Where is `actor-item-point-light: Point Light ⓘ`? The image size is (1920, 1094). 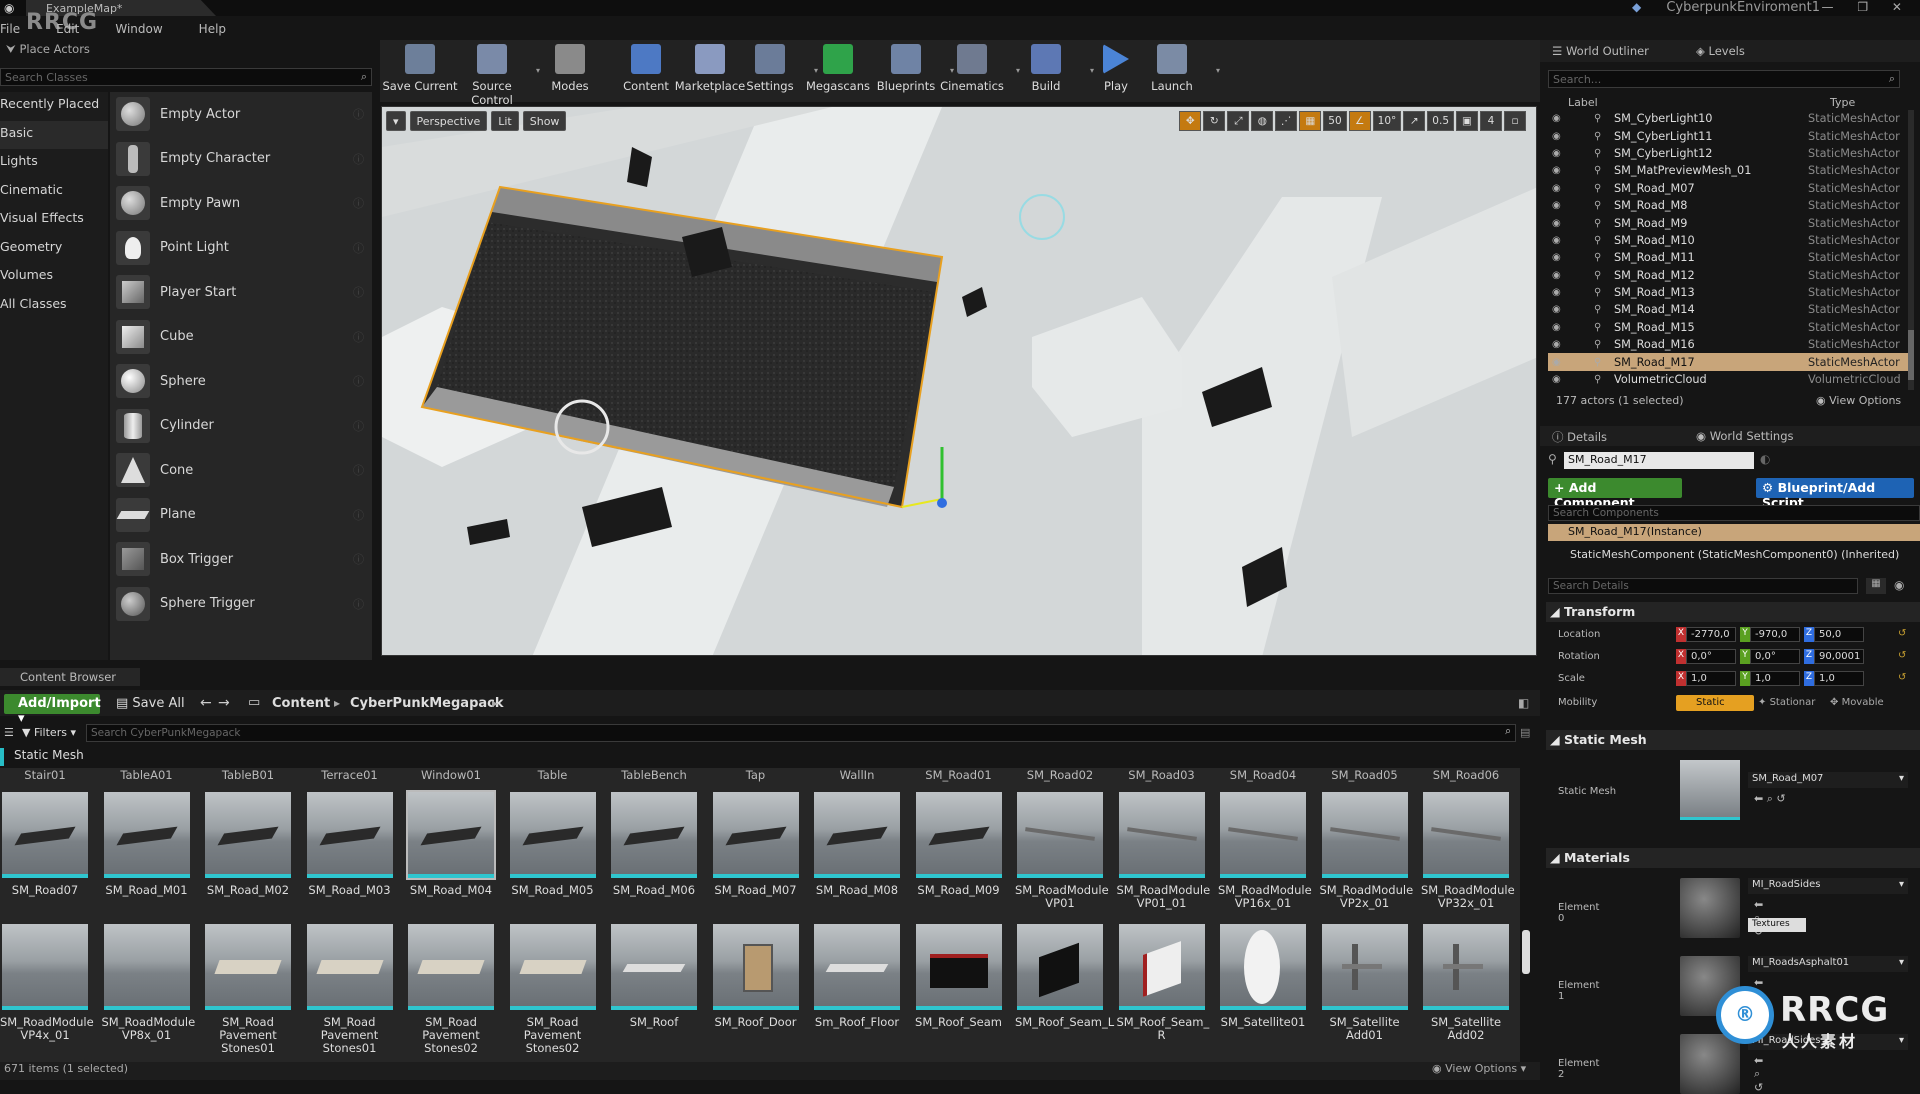 actor-item-point-light: Point Light ⓘ is located at coordinates (241, 248).